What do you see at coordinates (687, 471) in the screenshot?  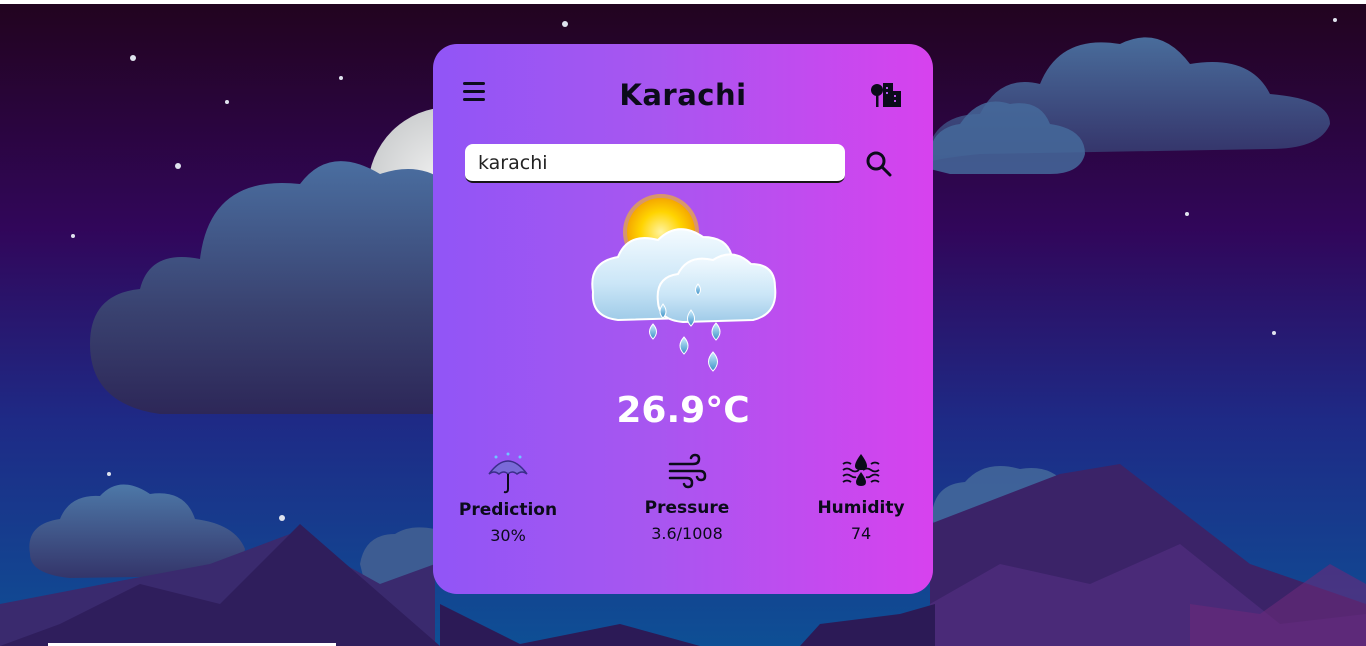 I see `wind-icon` at bounding box center [687, 471].